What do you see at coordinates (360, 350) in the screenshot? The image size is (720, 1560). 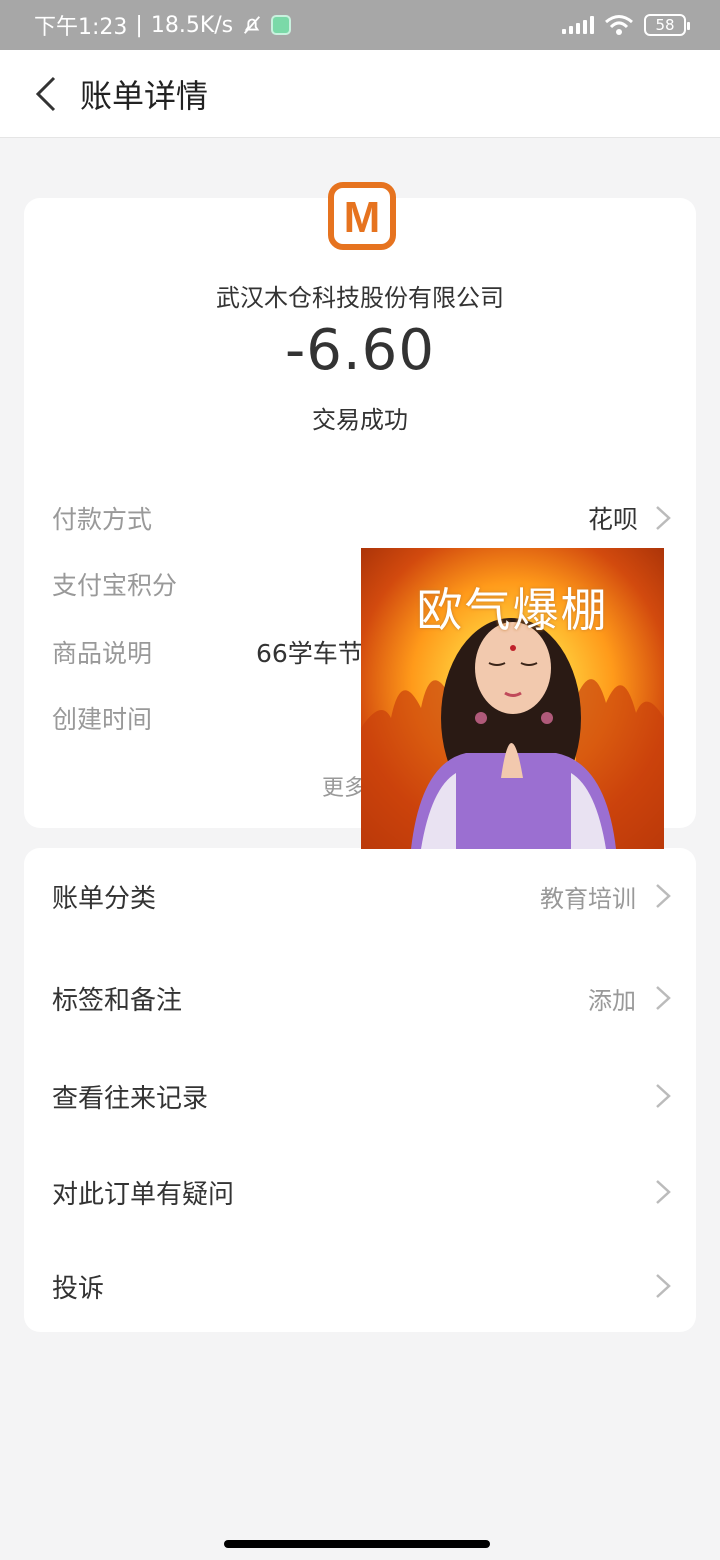 I see `transaction-amount: -6.60` at bounding box center [360, 350].